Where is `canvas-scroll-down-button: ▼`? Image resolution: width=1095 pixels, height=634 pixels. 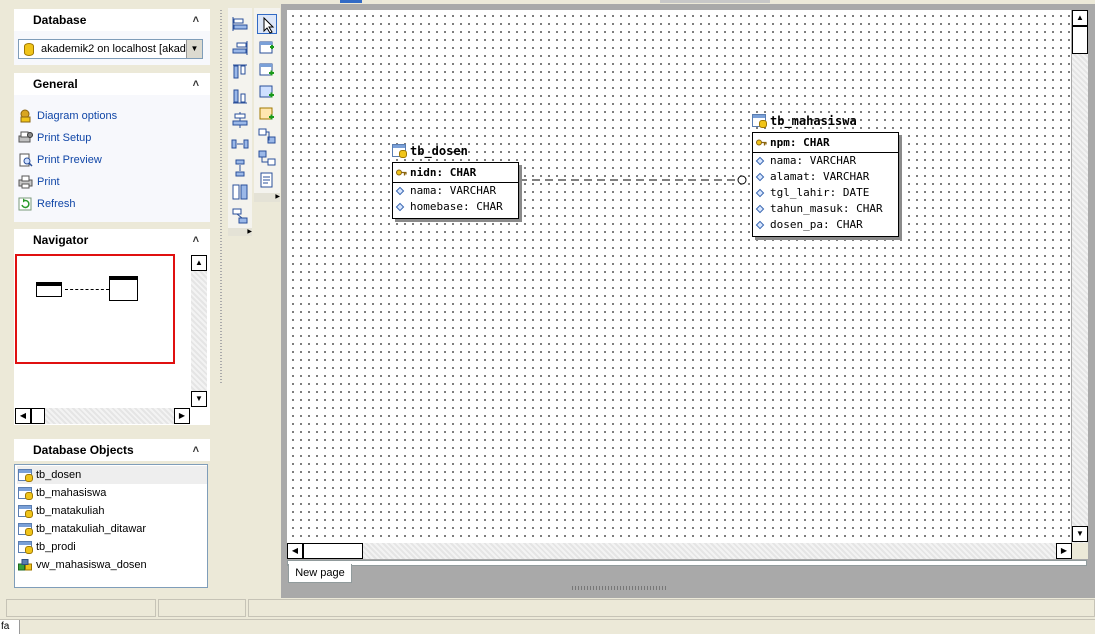
canvas-scroll-down-button: ▼ is located at coordinates (1080, 534).